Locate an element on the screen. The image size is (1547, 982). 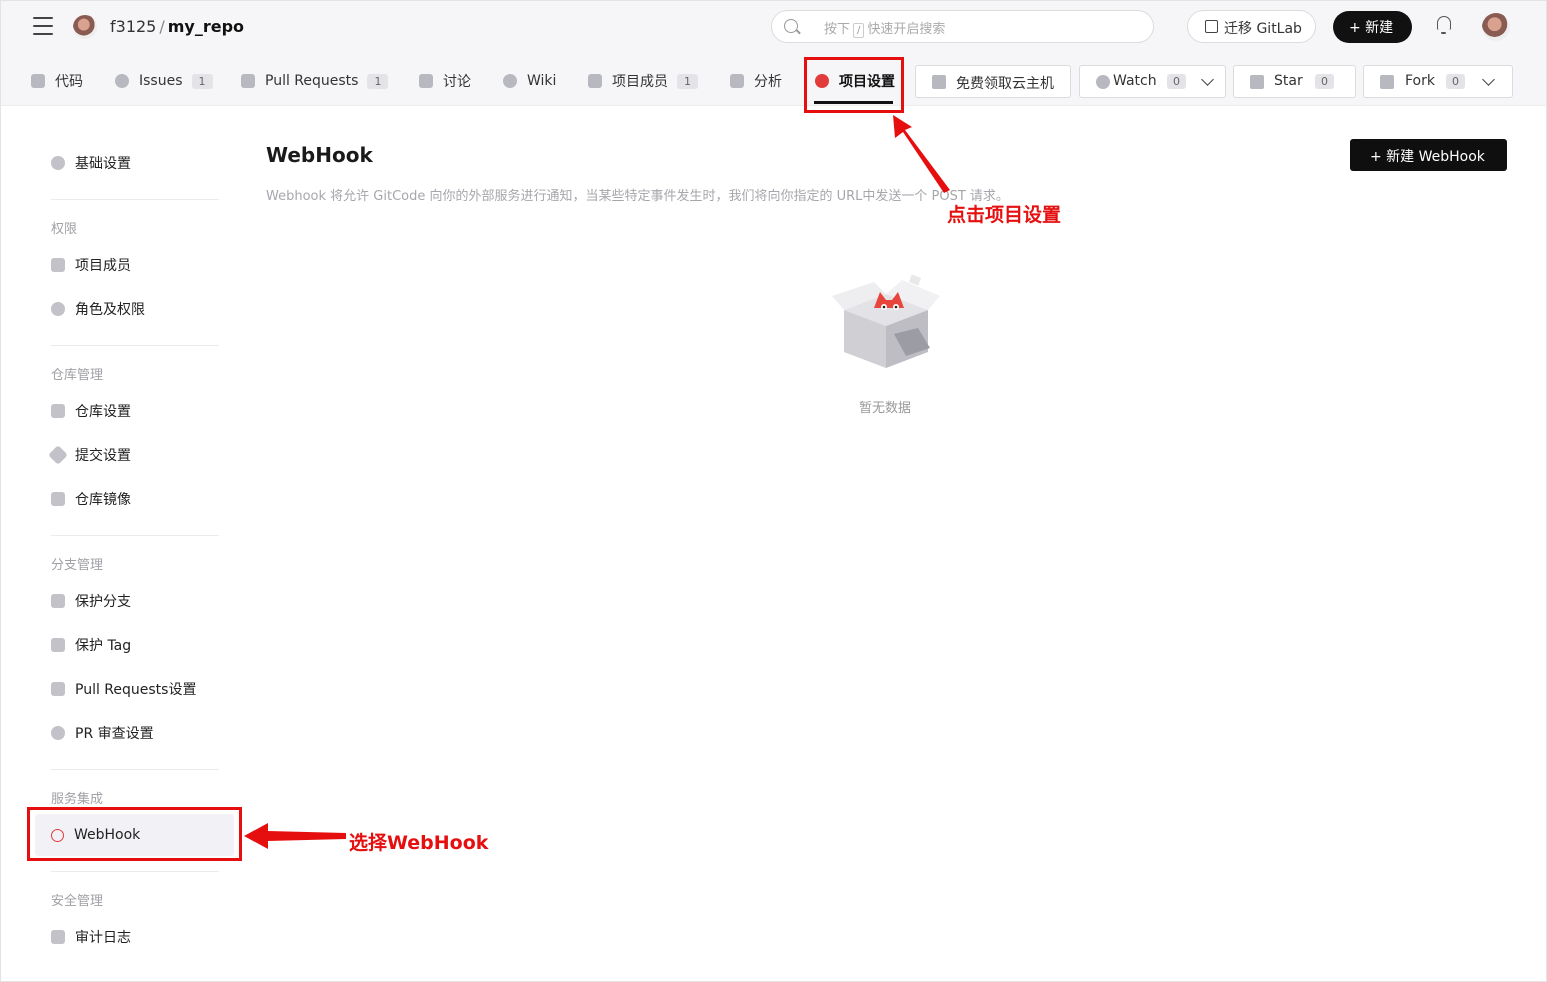
notification-bell-icon is located at coordinates (1444, 25).